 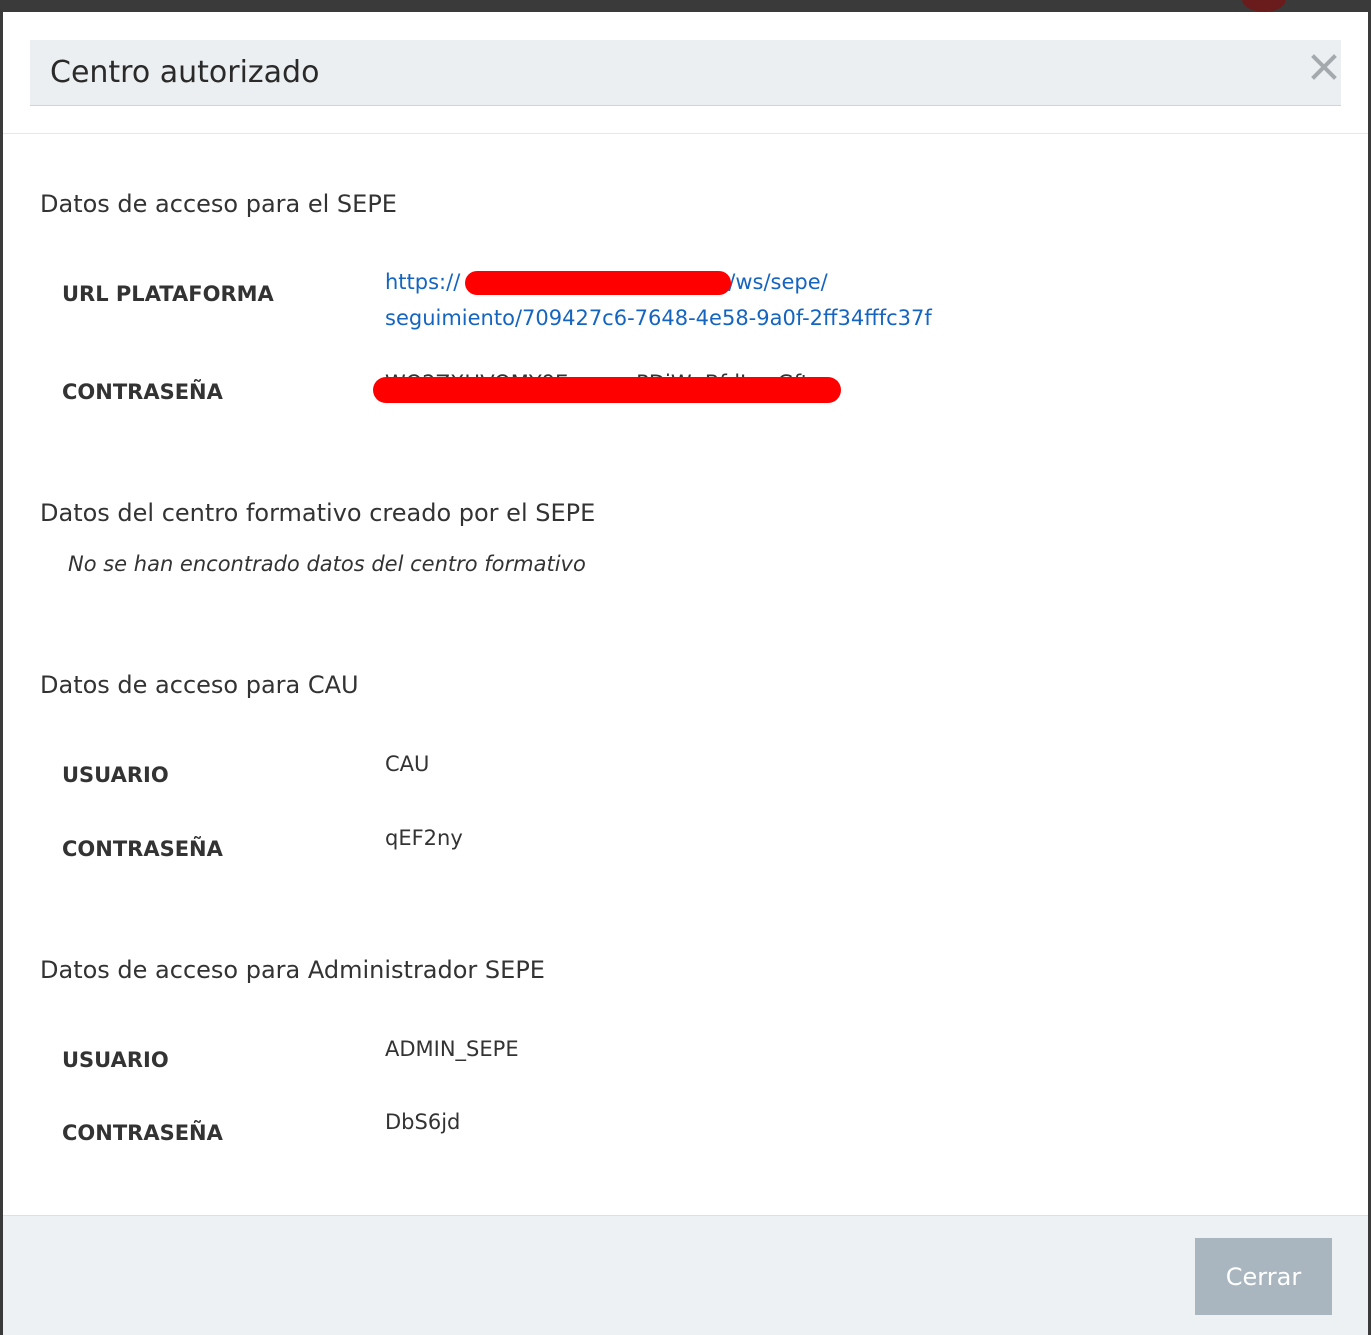 What do you see at coordinates (115, 775) in the screenshot?
I see `cau-user-label: USUARIO` at bounding box center [115, 775].